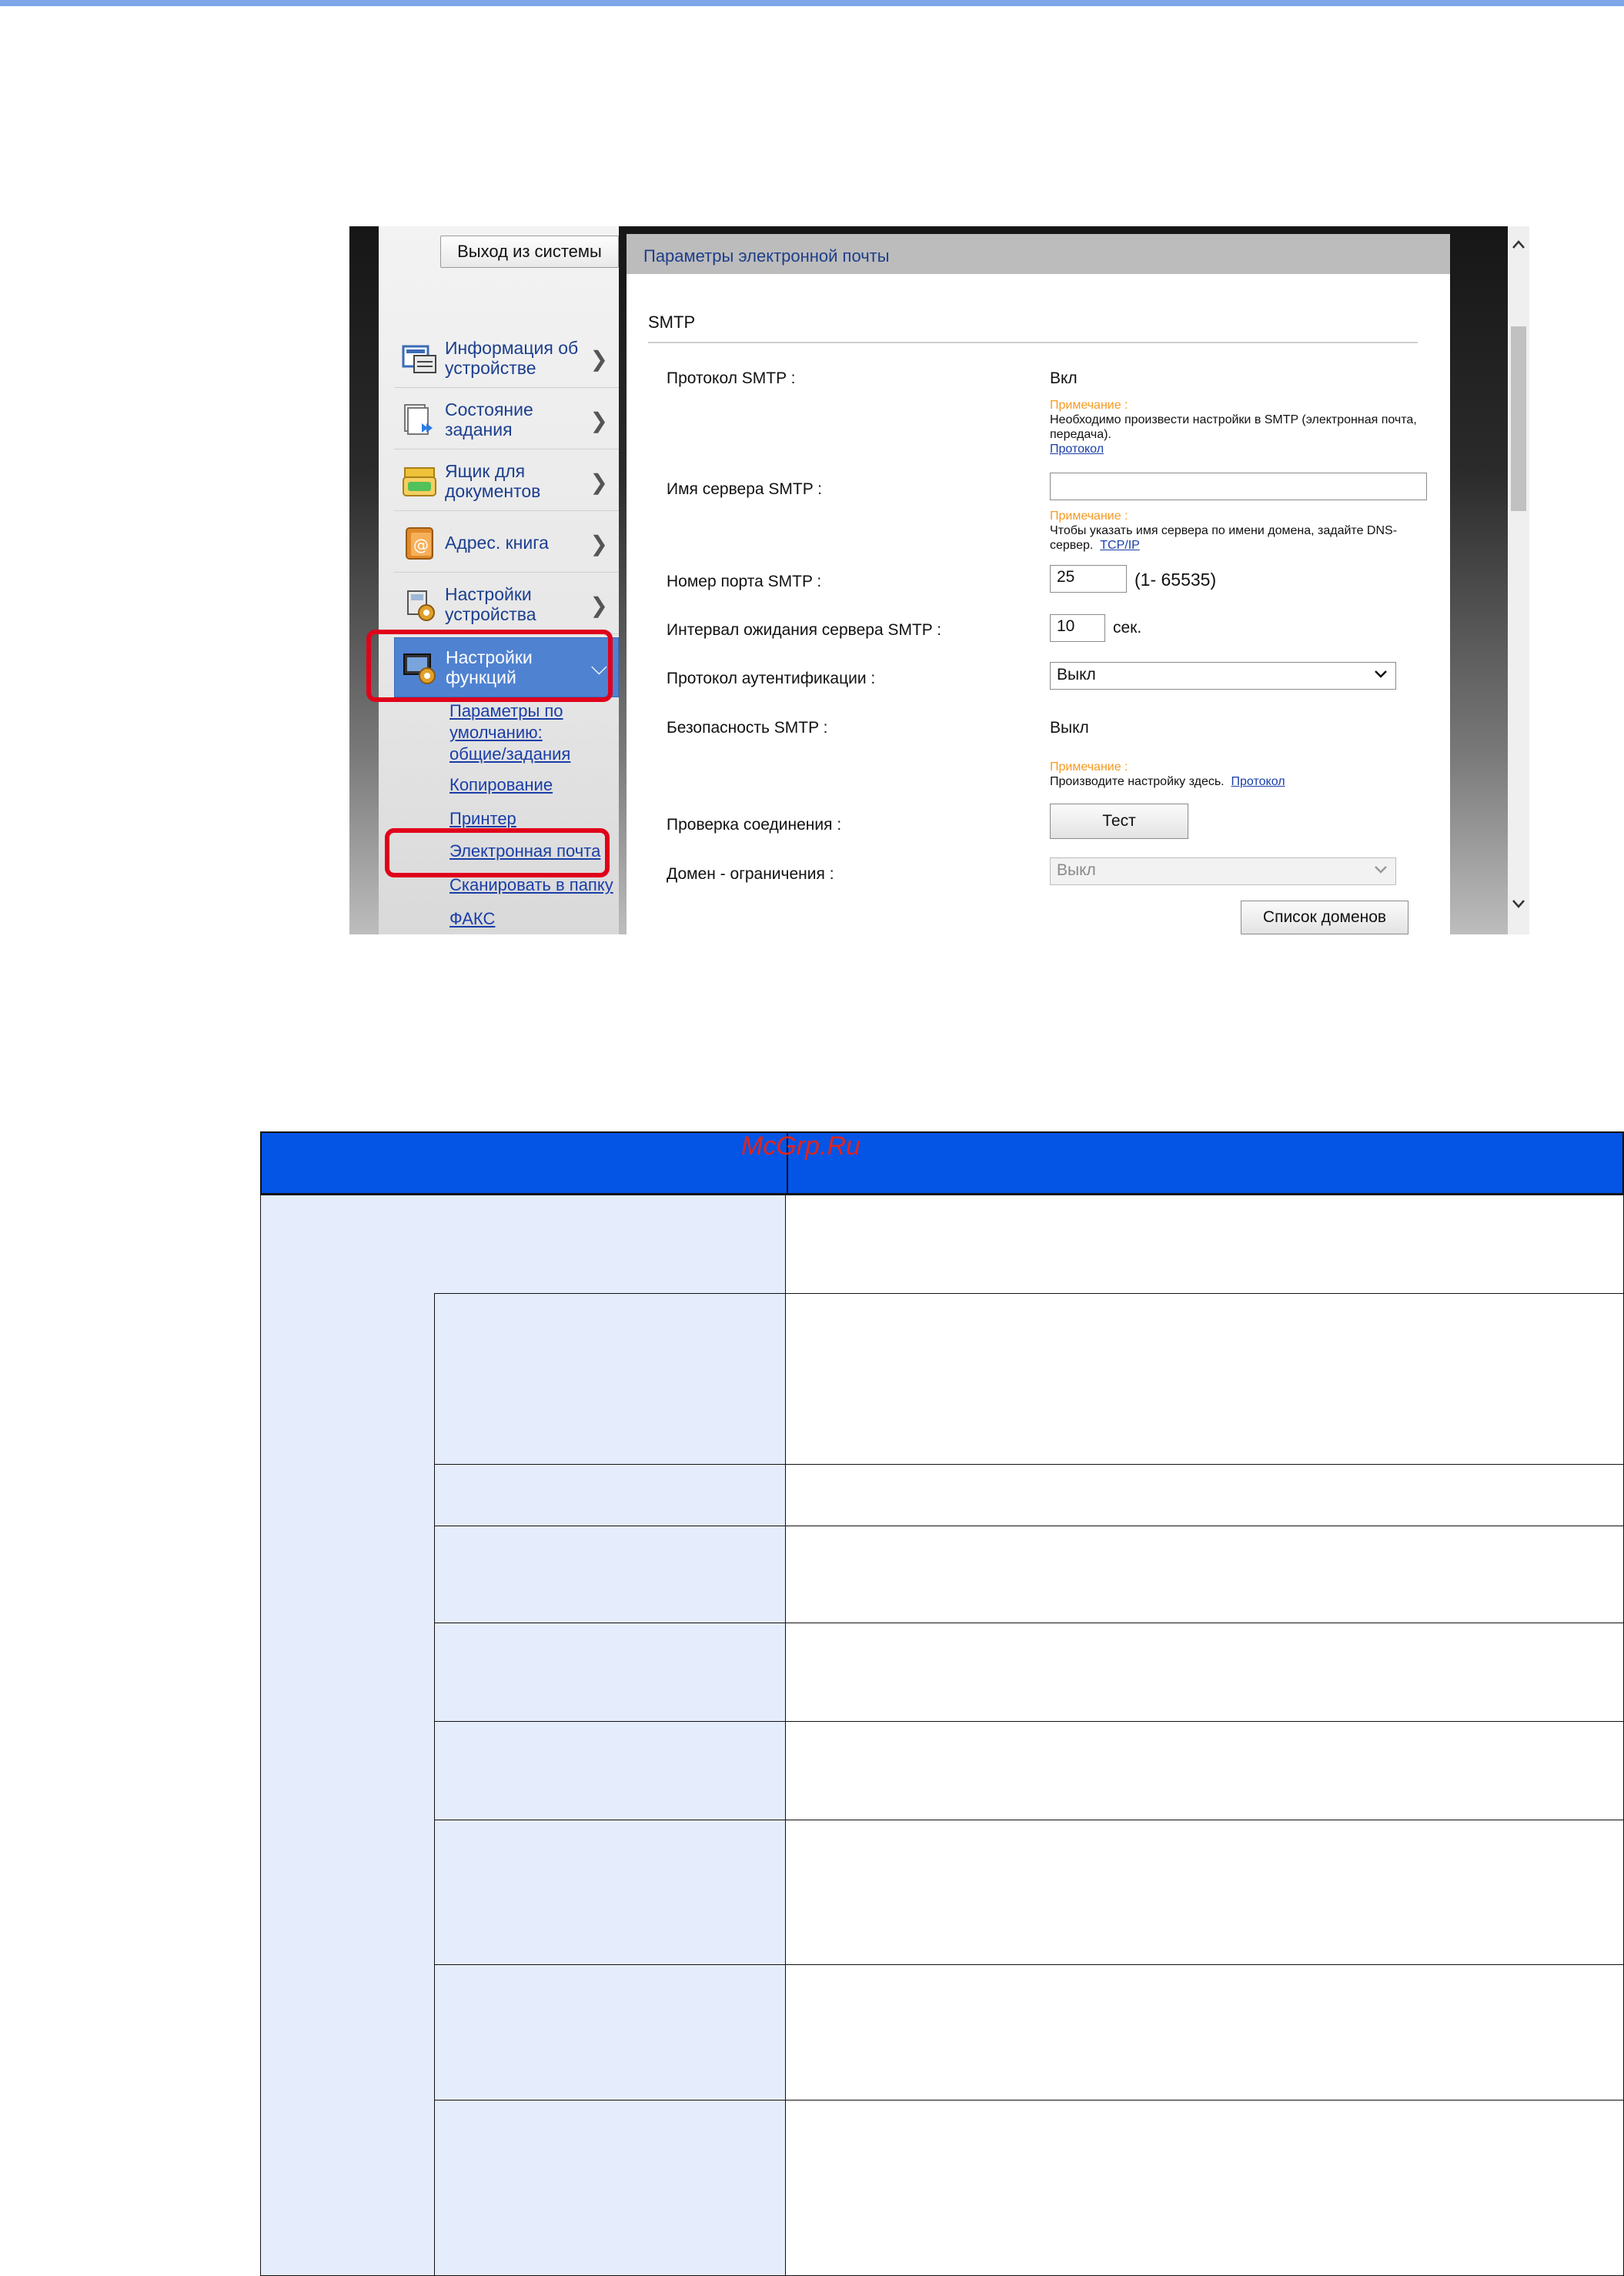 The height and width of the screenshot is (2276, 1624). Describe the element at coordinates (1518, 418) in the screenshot. I see `scrollbar-thumb` at that location.